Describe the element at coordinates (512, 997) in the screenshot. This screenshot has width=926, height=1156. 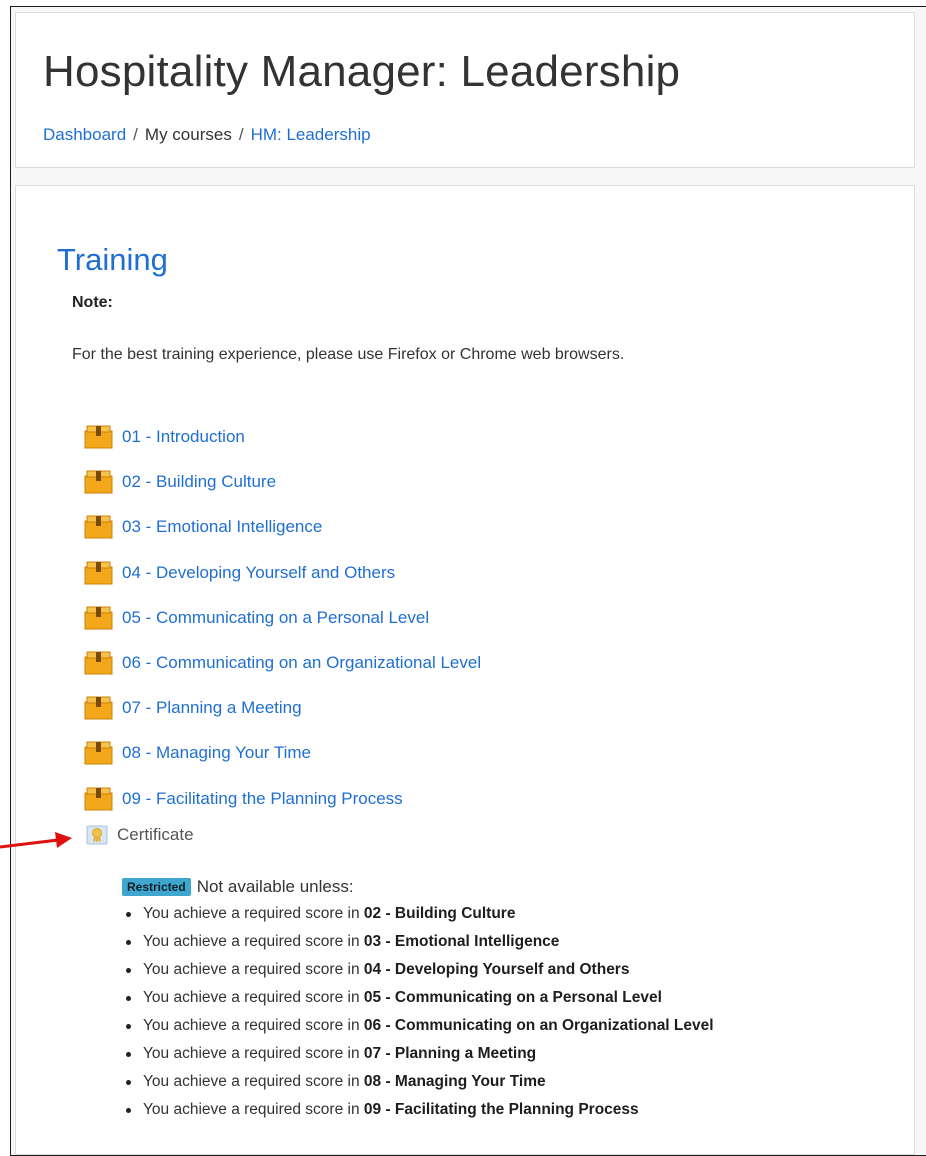
I see `condition-activity: 05 - Communicating on a Personal Level` at that location.